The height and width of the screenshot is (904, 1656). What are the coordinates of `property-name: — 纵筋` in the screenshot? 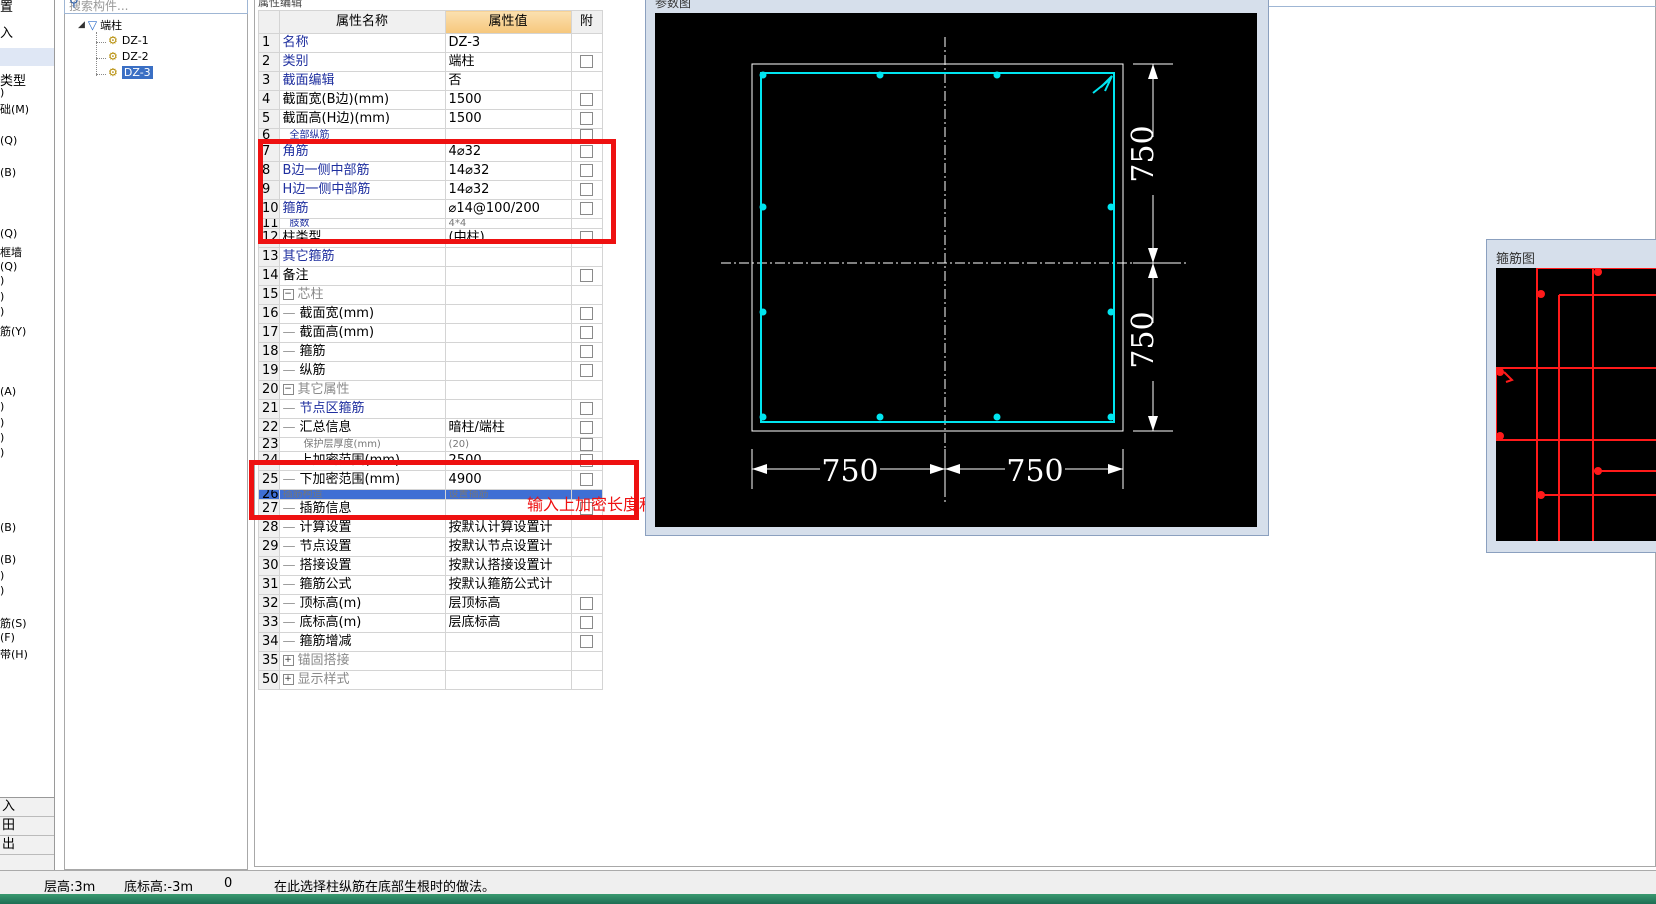 It's located at (362, 371).